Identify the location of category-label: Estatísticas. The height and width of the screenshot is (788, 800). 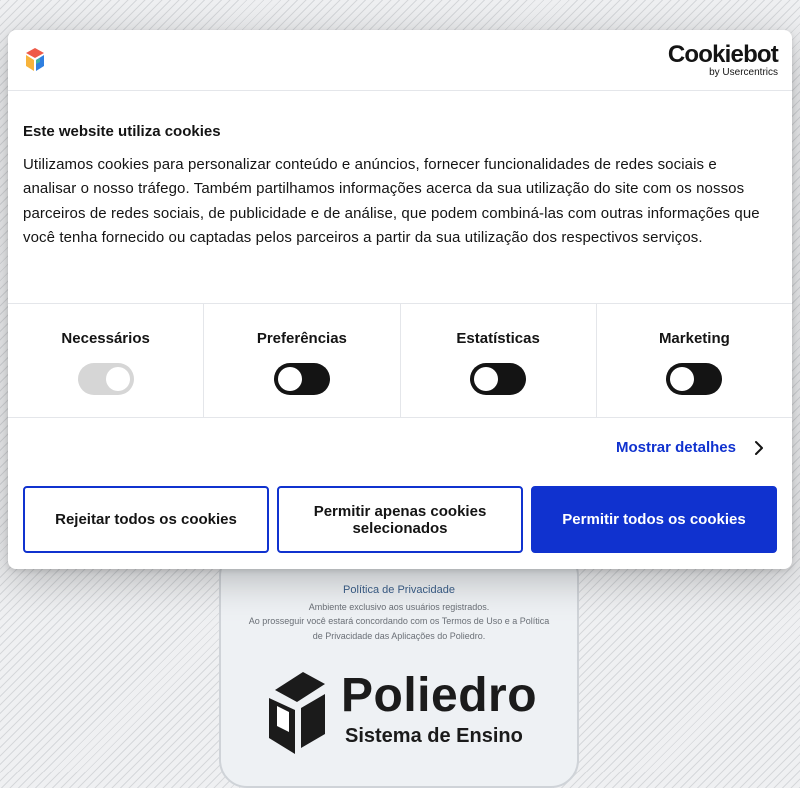
(498, 338).